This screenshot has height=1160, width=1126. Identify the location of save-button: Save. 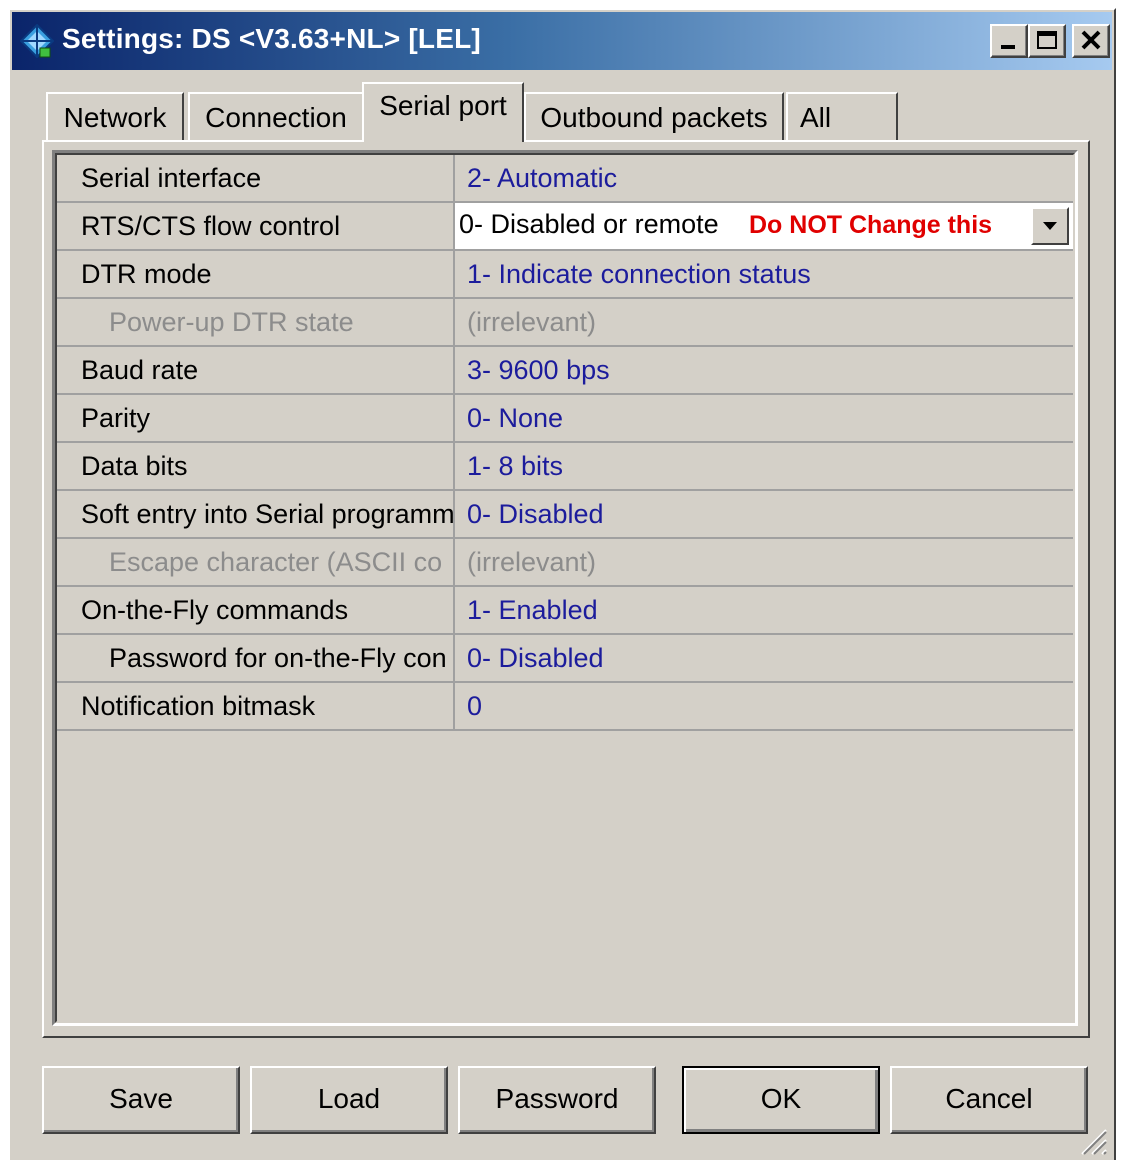
(141, 1100).